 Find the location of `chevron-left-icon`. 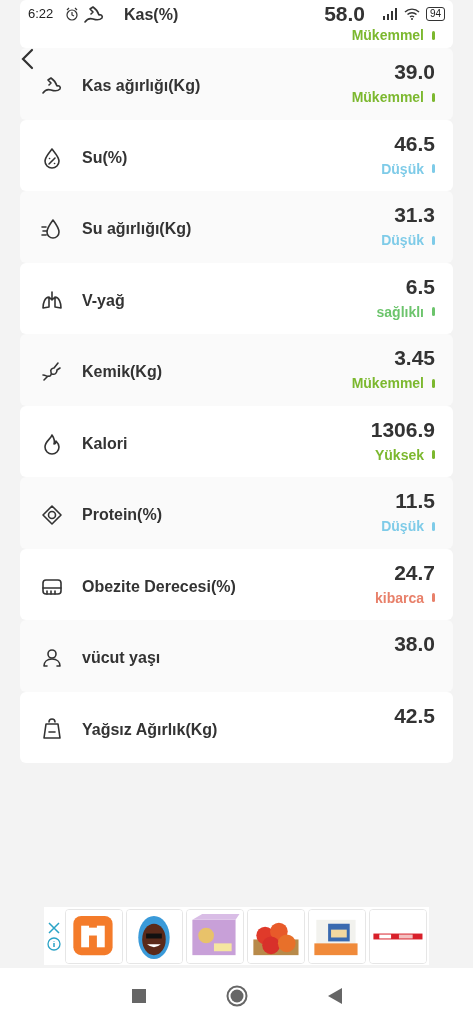

chevron-left-icon is located at coordinates (27, 59).